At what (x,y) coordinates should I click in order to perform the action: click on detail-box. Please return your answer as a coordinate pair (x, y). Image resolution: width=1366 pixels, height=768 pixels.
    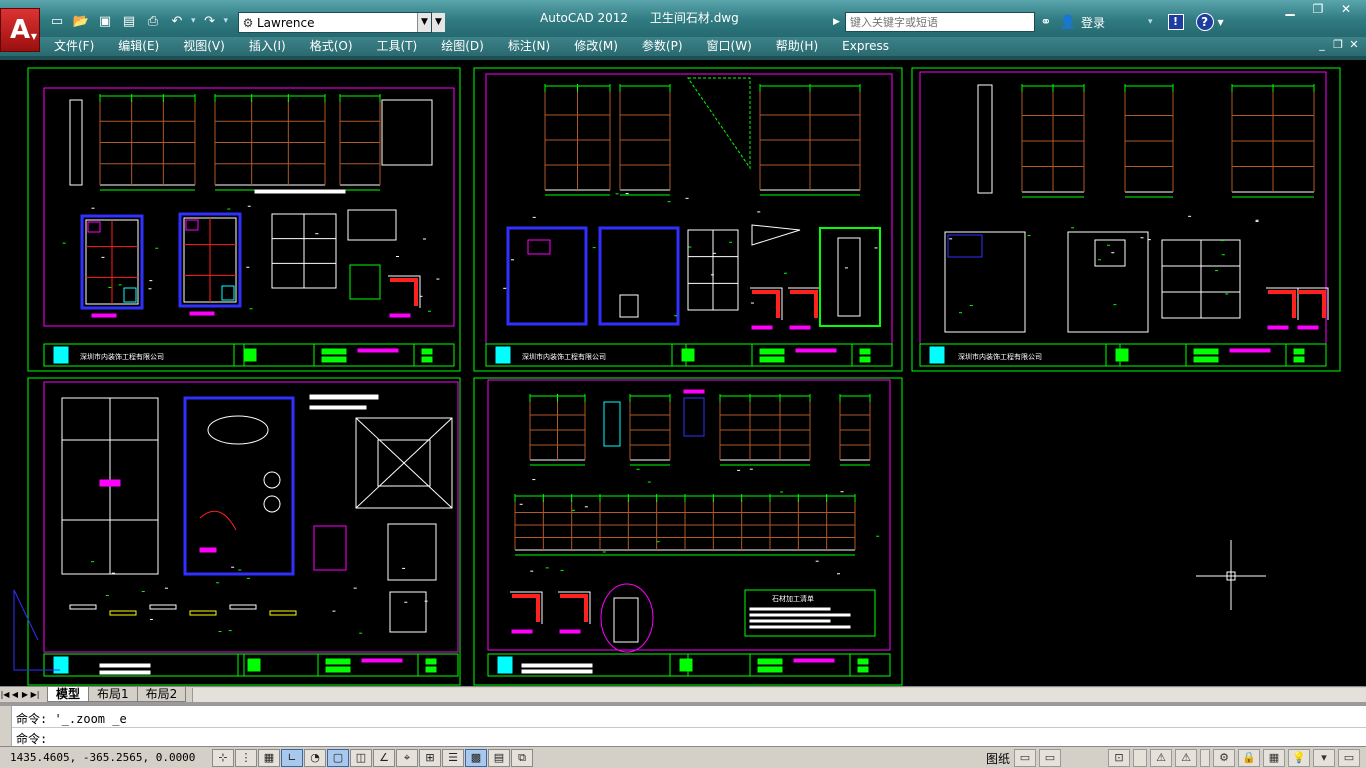
    Looking at the image, I should click on (412, 552).